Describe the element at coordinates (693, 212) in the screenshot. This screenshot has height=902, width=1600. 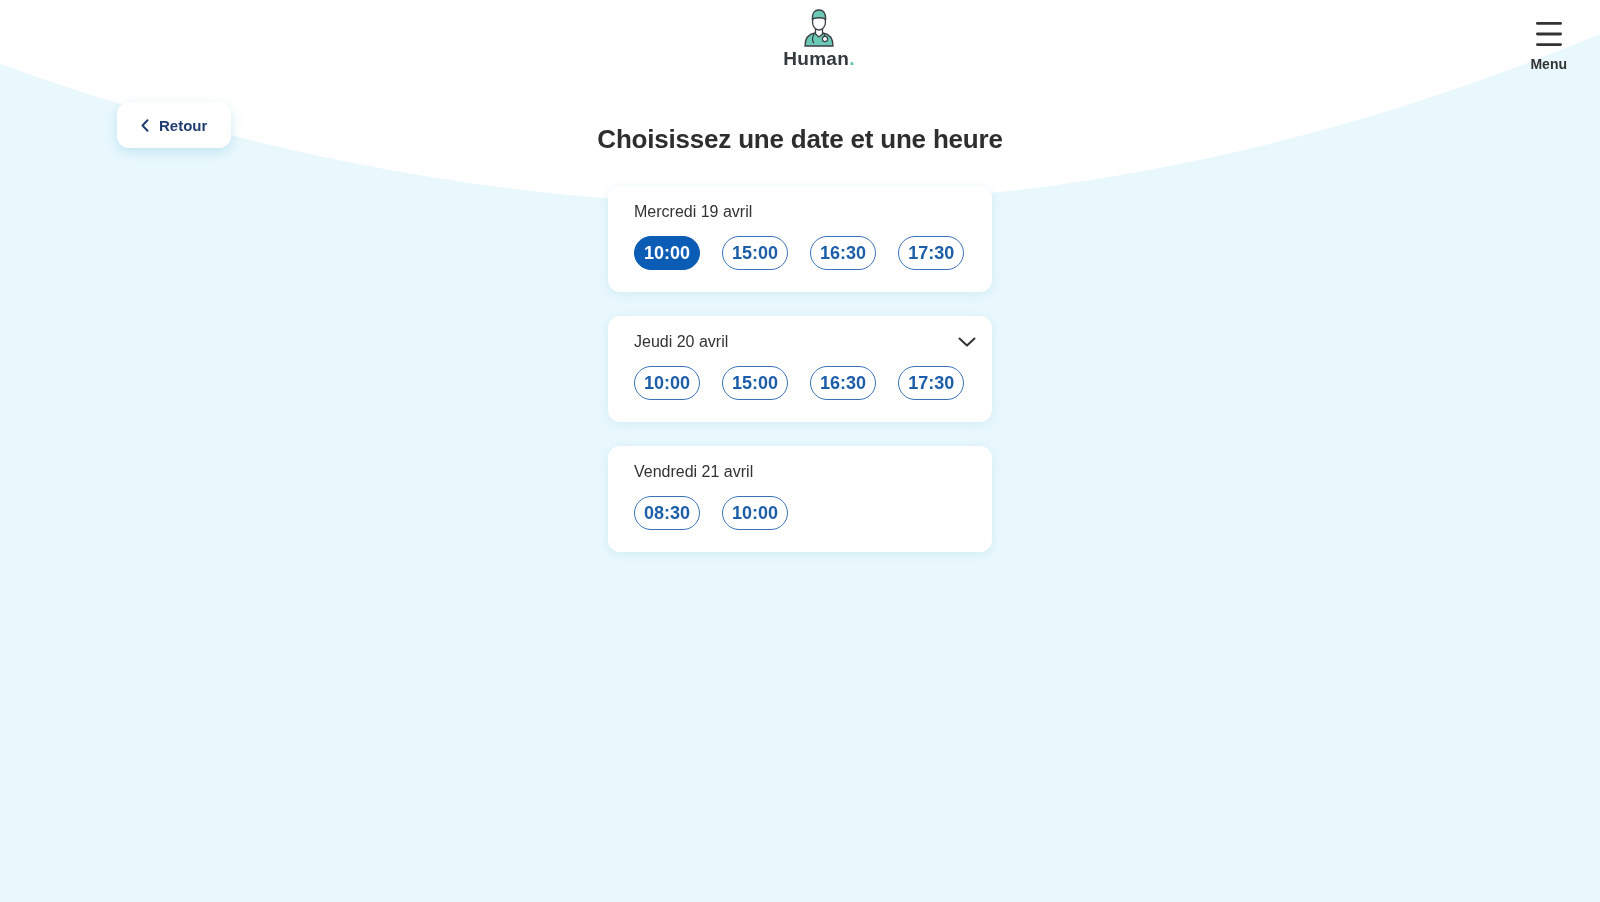
I see `day-label: Mercredi 19 avril` at that location.